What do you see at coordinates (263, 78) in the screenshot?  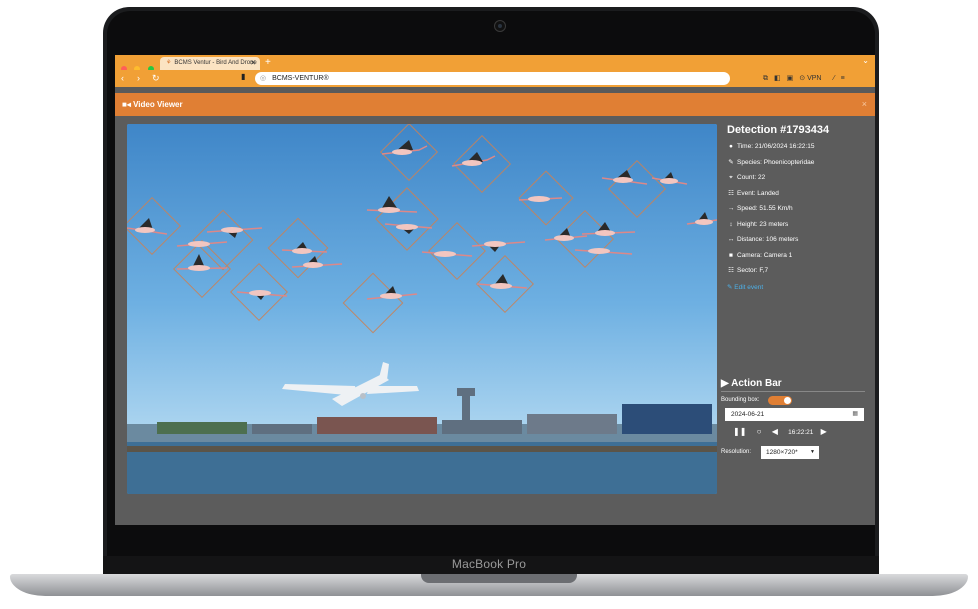 I see `site-info-icon: ◎` at bounding box center [263, 78].